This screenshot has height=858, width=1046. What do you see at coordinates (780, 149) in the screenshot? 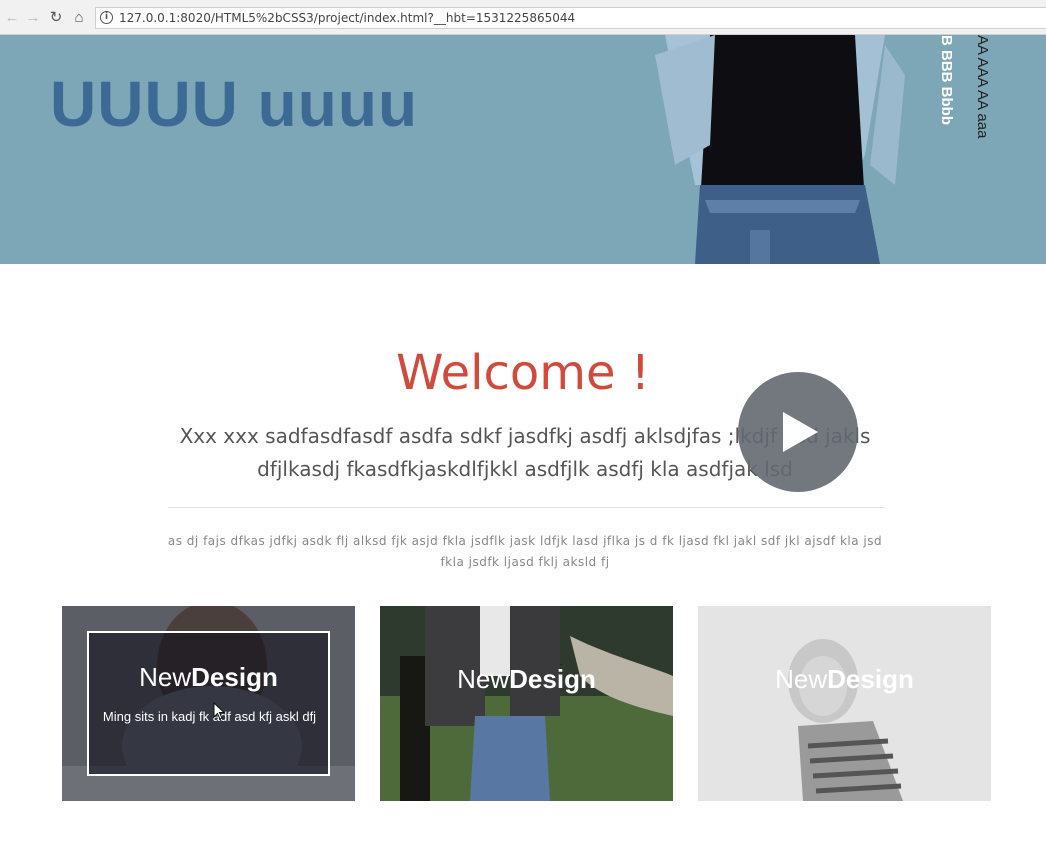
I see `hero-model-image` at bounding box center [780, 149].